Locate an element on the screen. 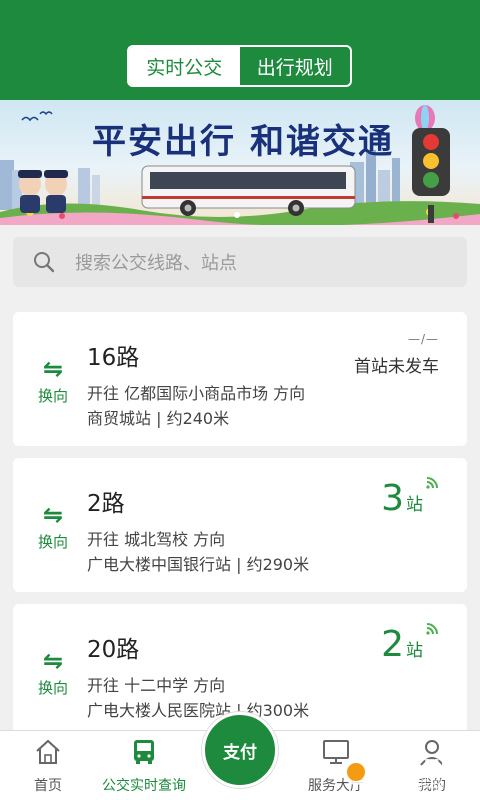 The height and width of the screenshot is (800, 480). mode-switch: 实时公交 出行规划 is located at coordinates (239, 66).